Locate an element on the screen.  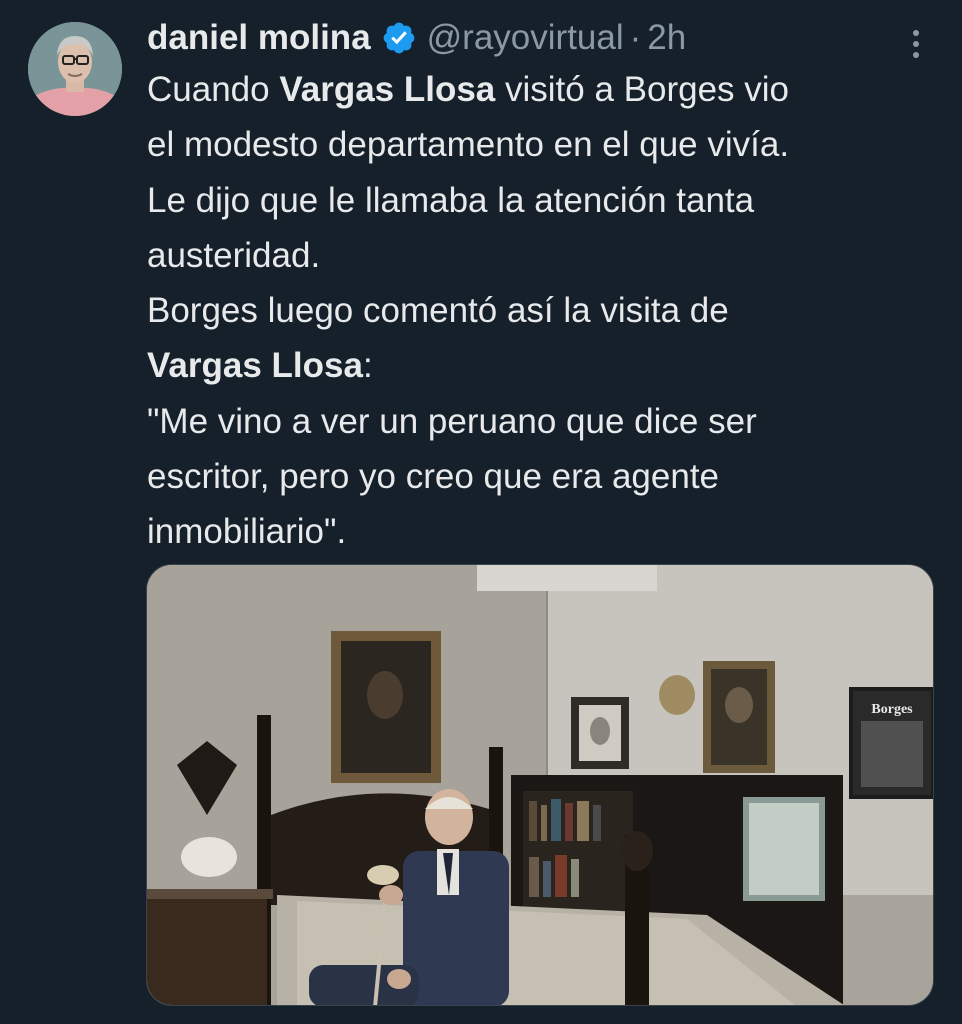
text-segment: : is located at coordinates (367, 366).